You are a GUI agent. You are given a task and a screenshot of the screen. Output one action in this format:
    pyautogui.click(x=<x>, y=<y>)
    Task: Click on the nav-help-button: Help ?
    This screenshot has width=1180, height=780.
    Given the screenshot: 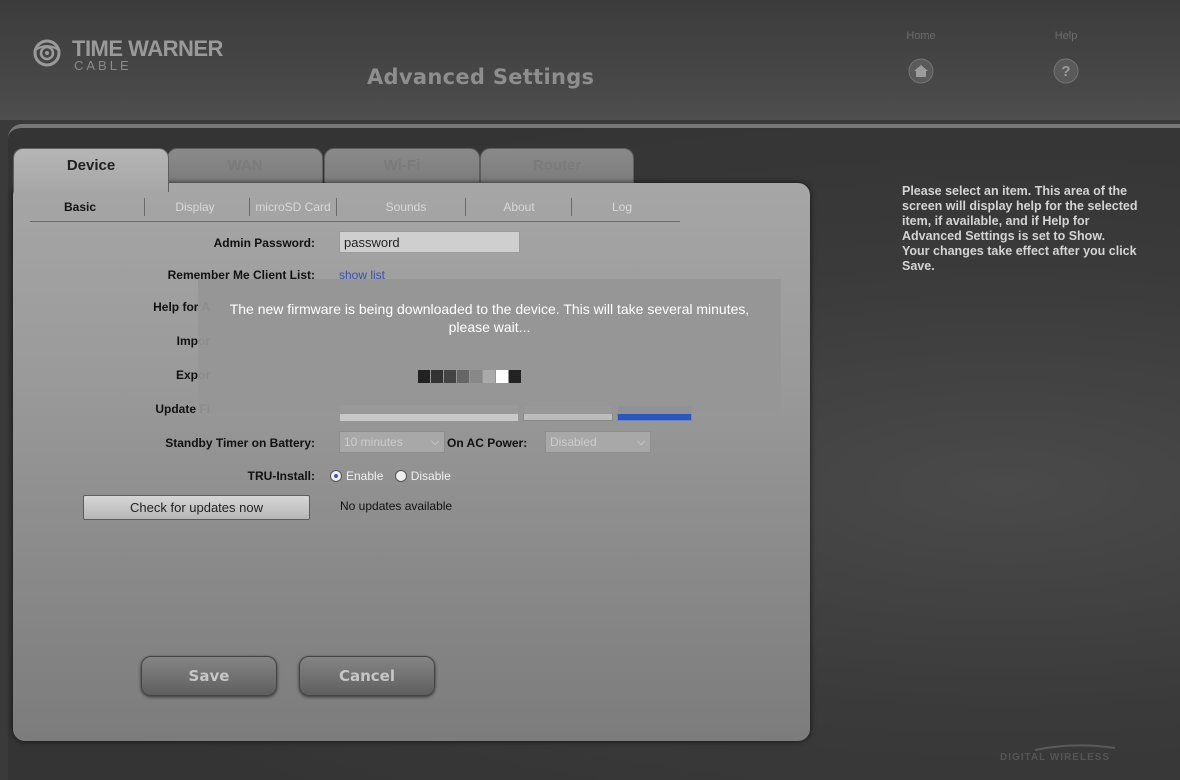 What is the action you would take?
    pyautogui.click(x=1066, y=60)
    